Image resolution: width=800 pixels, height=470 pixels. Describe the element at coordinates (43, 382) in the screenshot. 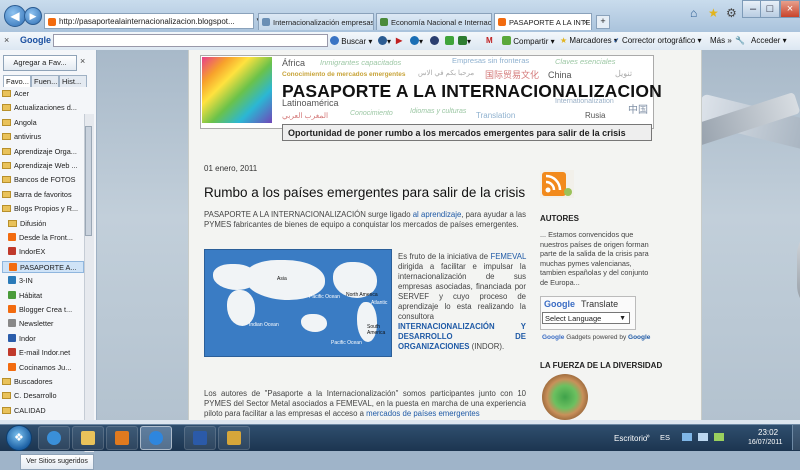

I see `favorite-item: Buscadores` at that location.